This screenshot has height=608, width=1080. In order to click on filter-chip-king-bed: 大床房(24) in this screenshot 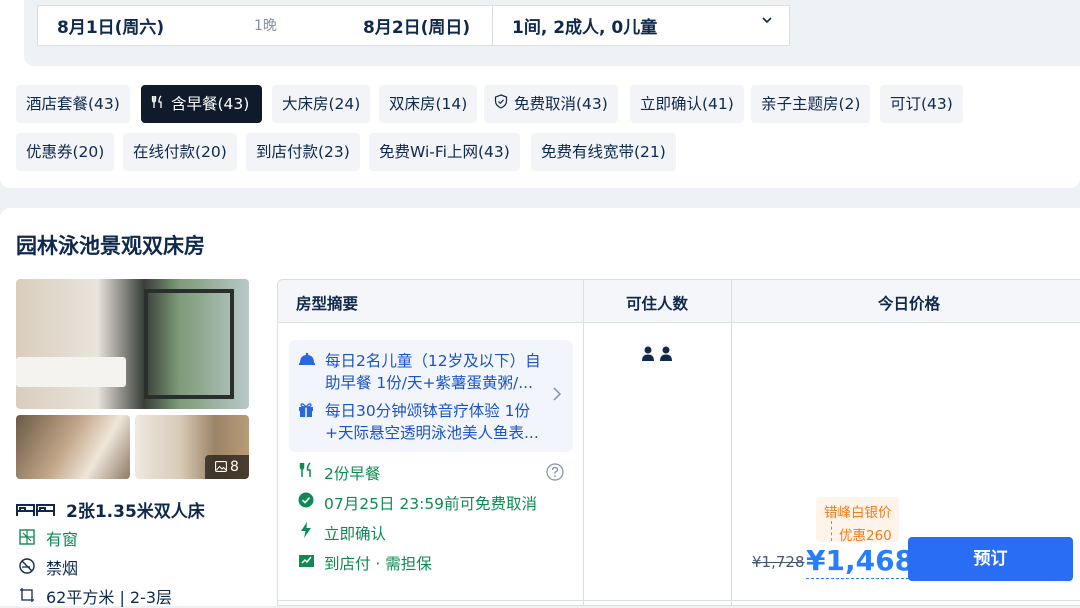, I will do `click(321, 104)`.